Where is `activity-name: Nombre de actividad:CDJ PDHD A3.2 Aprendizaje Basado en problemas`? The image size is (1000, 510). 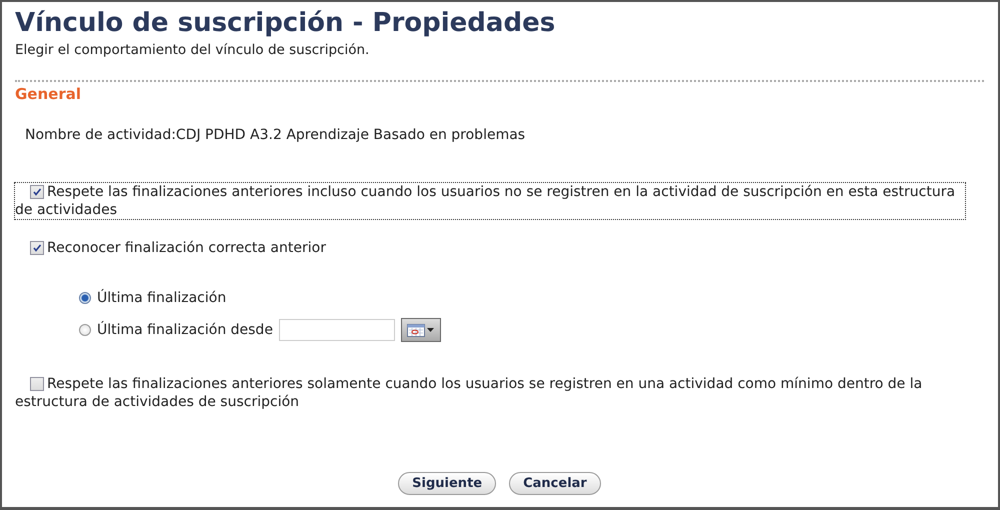 activity-name: Nombre de actividad:CDJ PDHD A3.2 Aprendizaje Basado en problemas is located at coordinates (275, 135).